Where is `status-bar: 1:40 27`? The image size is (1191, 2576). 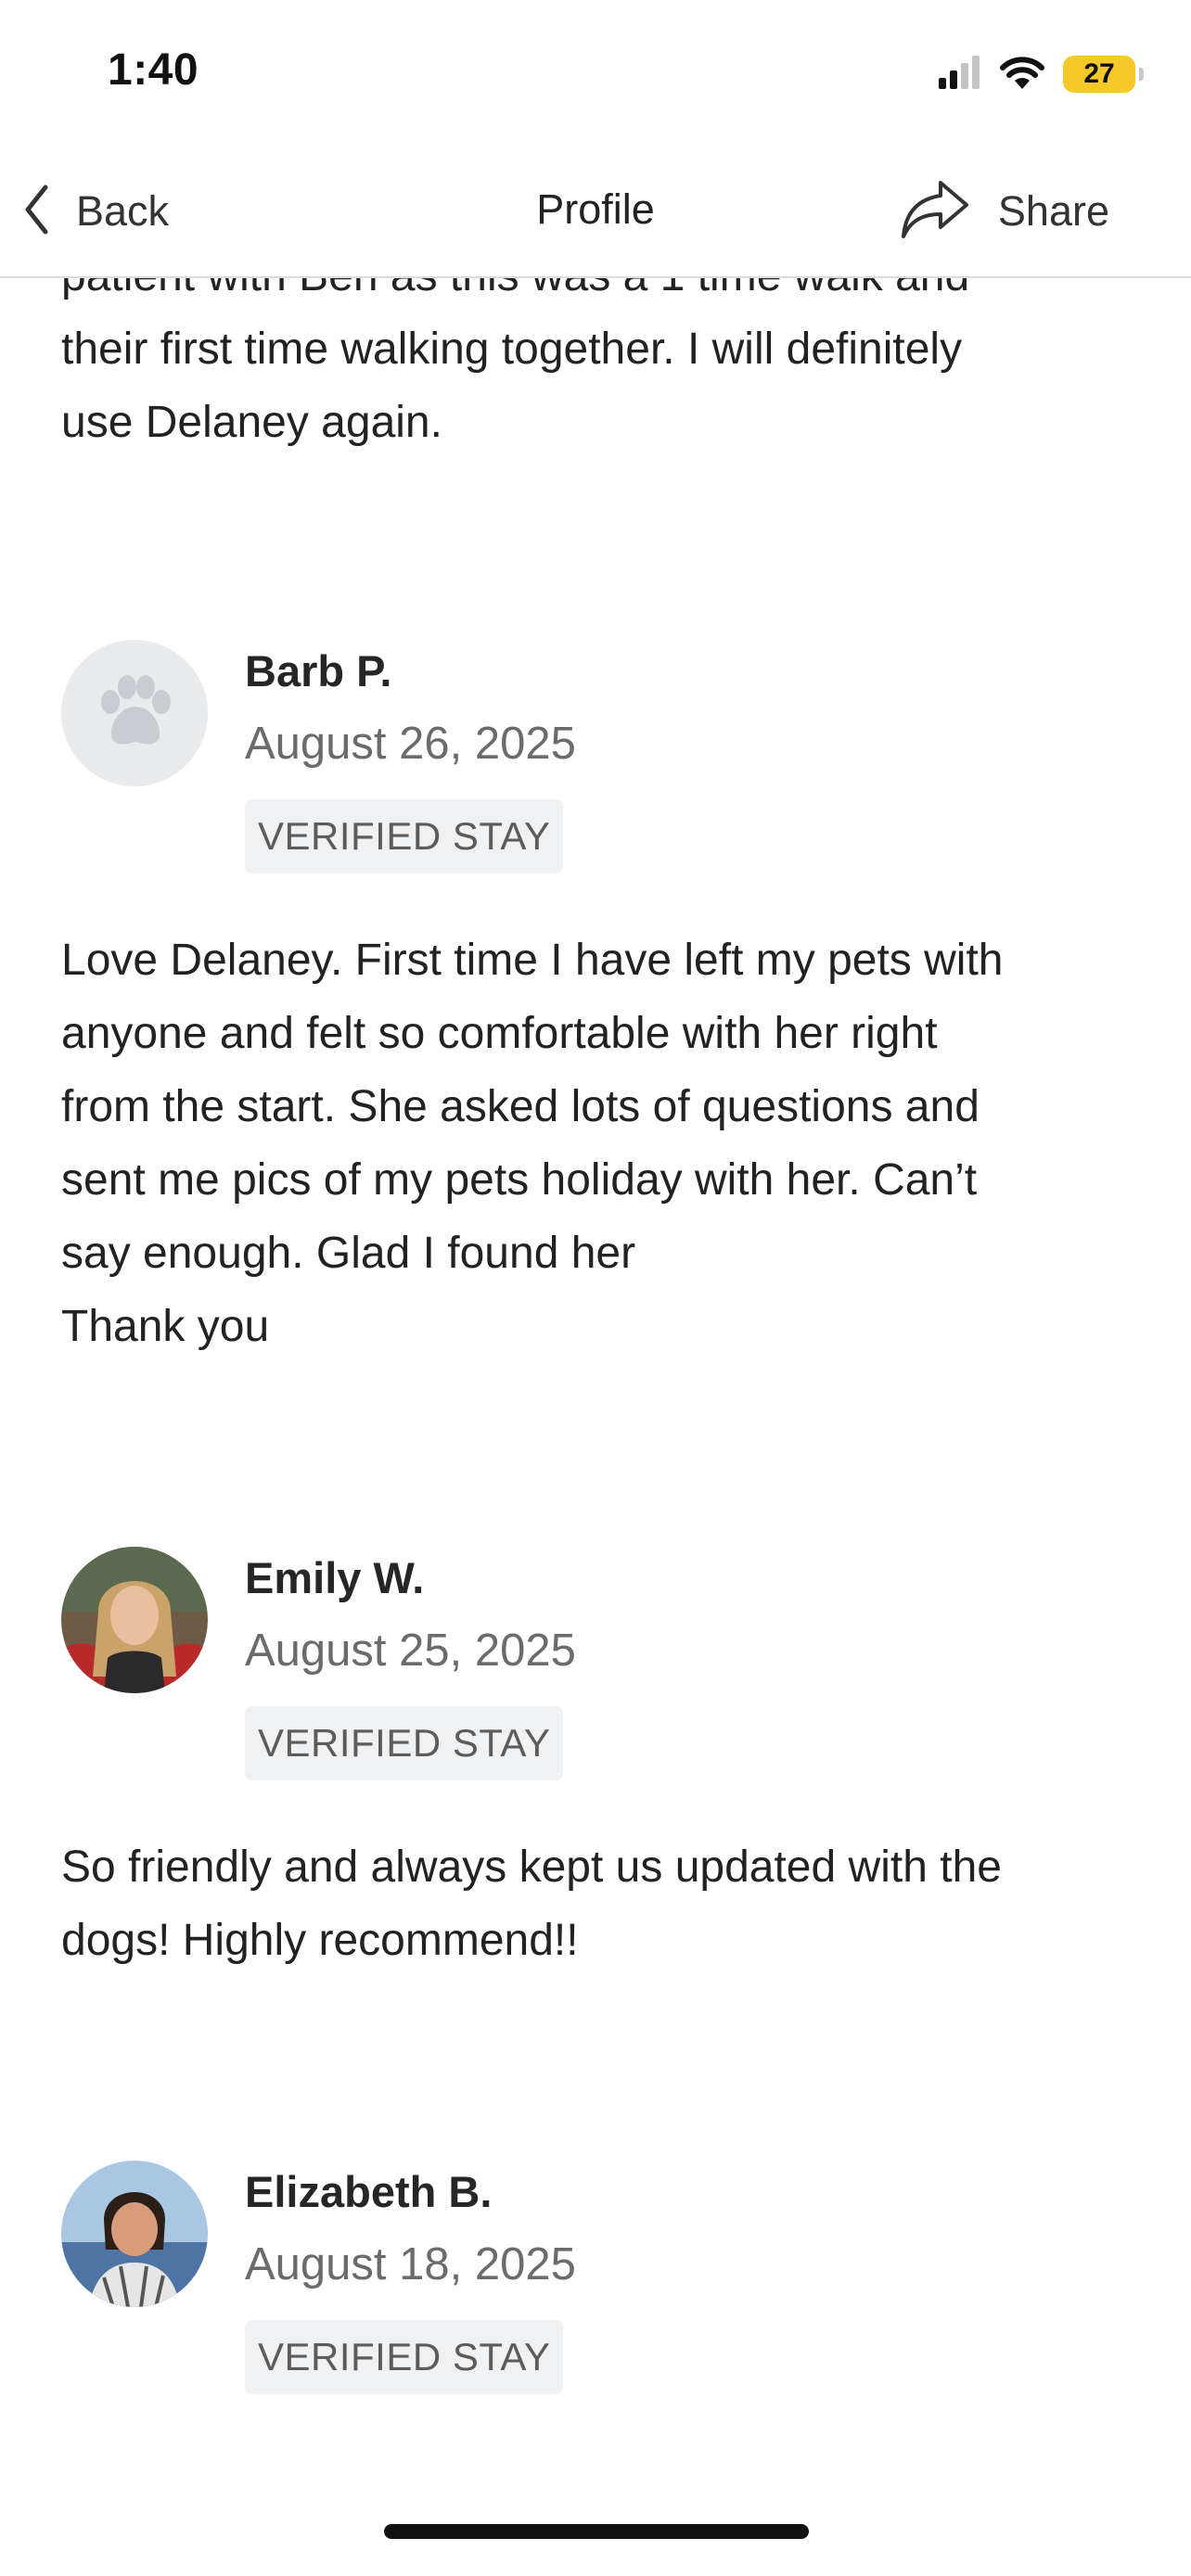
status-bar: 1:40 27 is located at coordinates (595, 74).